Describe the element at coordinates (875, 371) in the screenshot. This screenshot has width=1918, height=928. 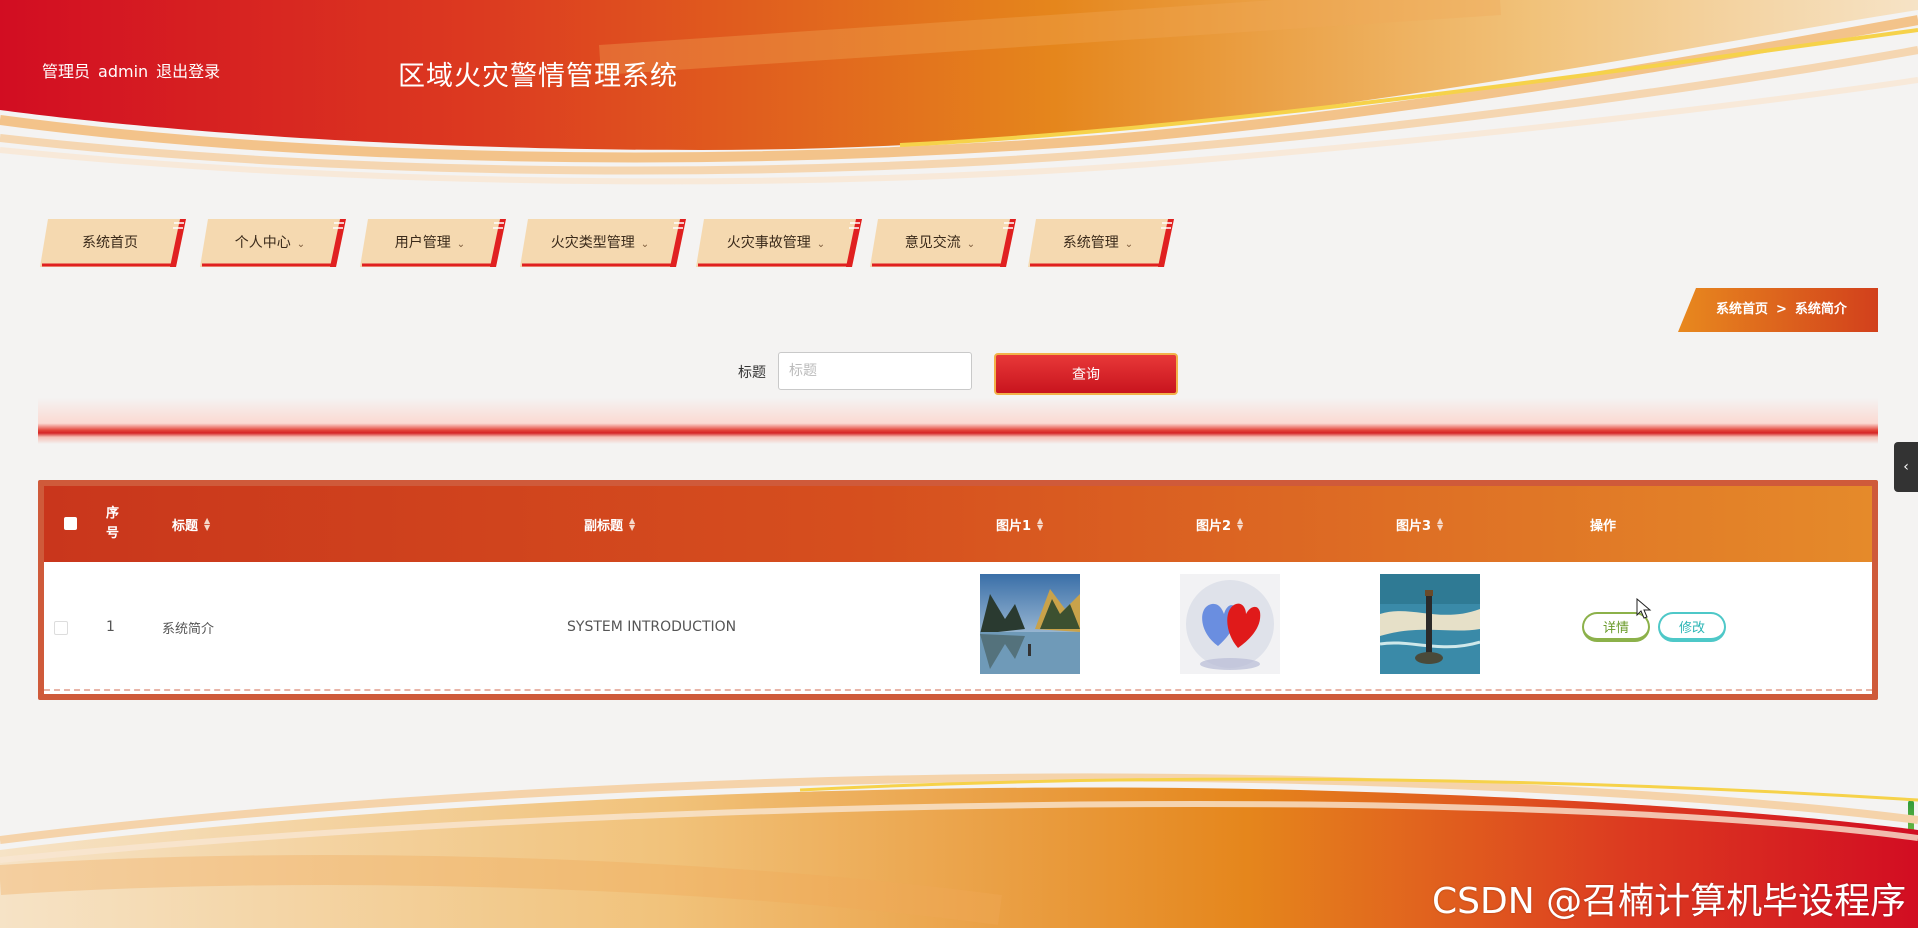
I see `search-title-input` at that location.